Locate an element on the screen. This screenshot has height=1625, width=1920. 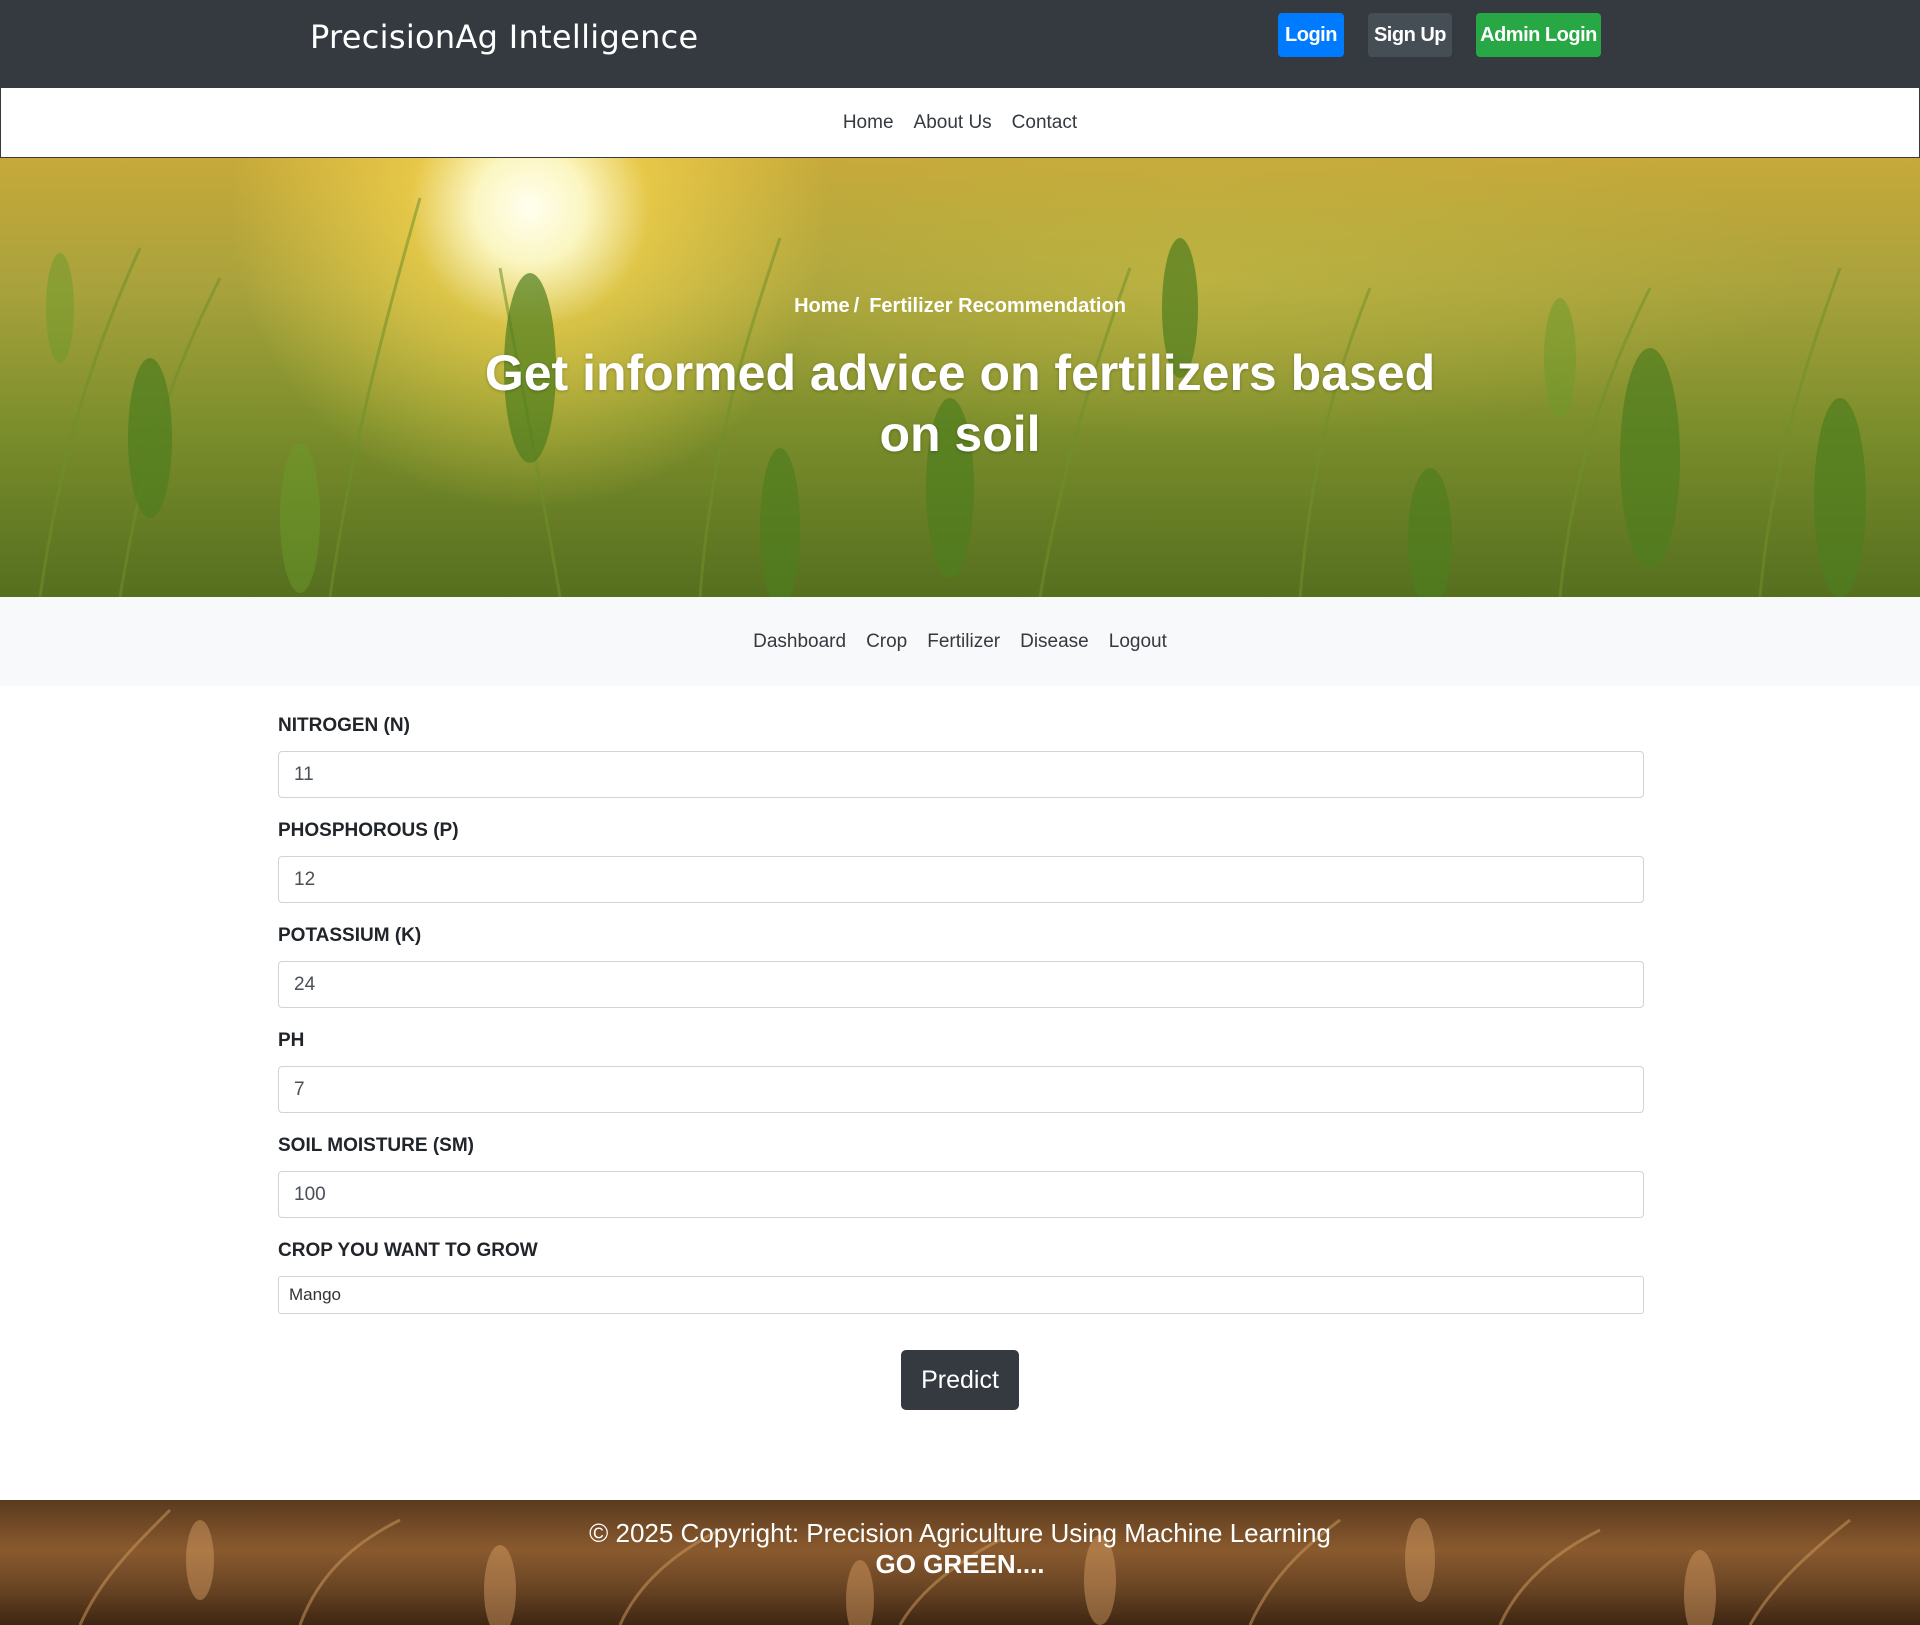
potassium-input: 24 is located at coordinates (961, 984).